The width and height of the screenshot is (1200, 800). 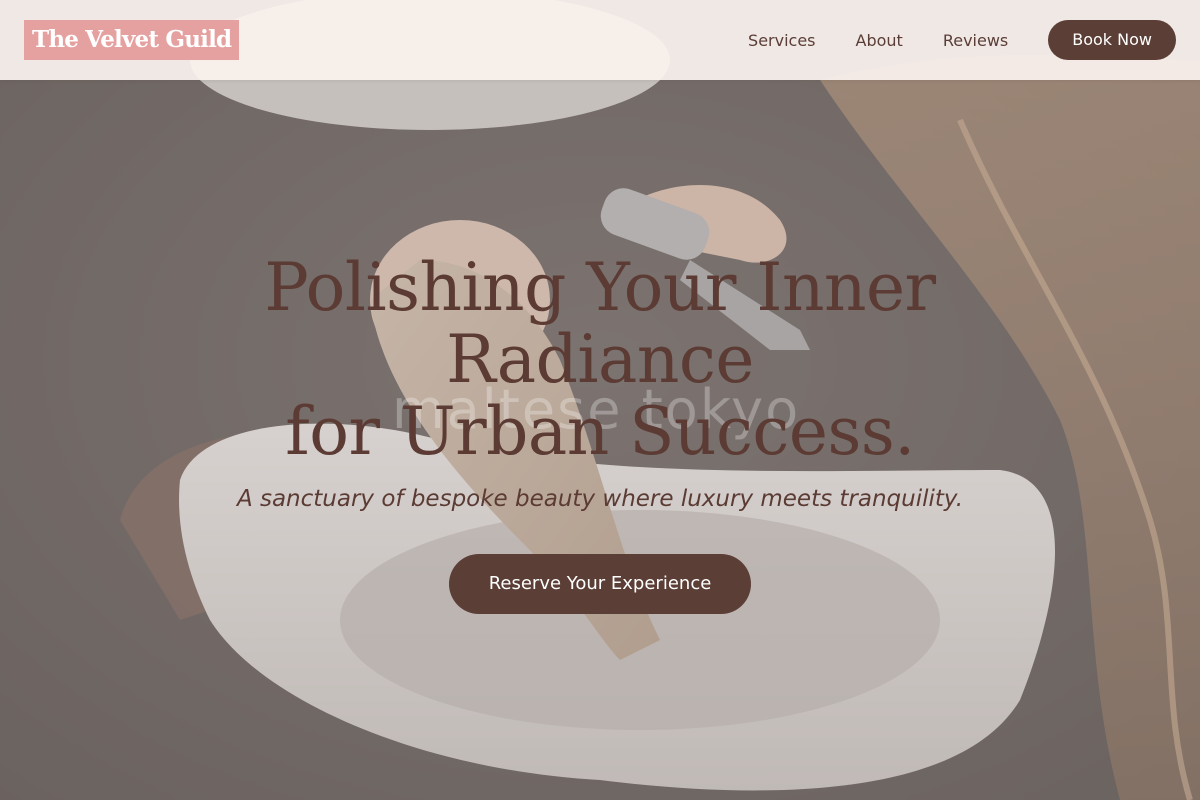 I want to click on nav-link-services: Services, so click(x=781, y=40).